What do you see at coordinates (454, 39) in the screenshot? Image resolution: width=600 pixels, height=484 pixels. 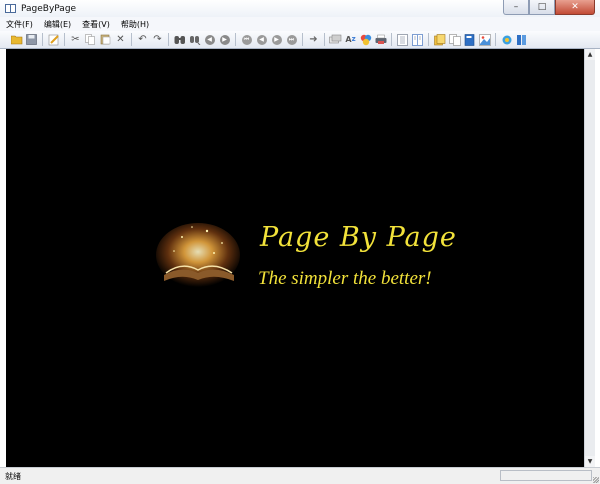 I see `thumbnails-icon` at bounding box center [454, 39].